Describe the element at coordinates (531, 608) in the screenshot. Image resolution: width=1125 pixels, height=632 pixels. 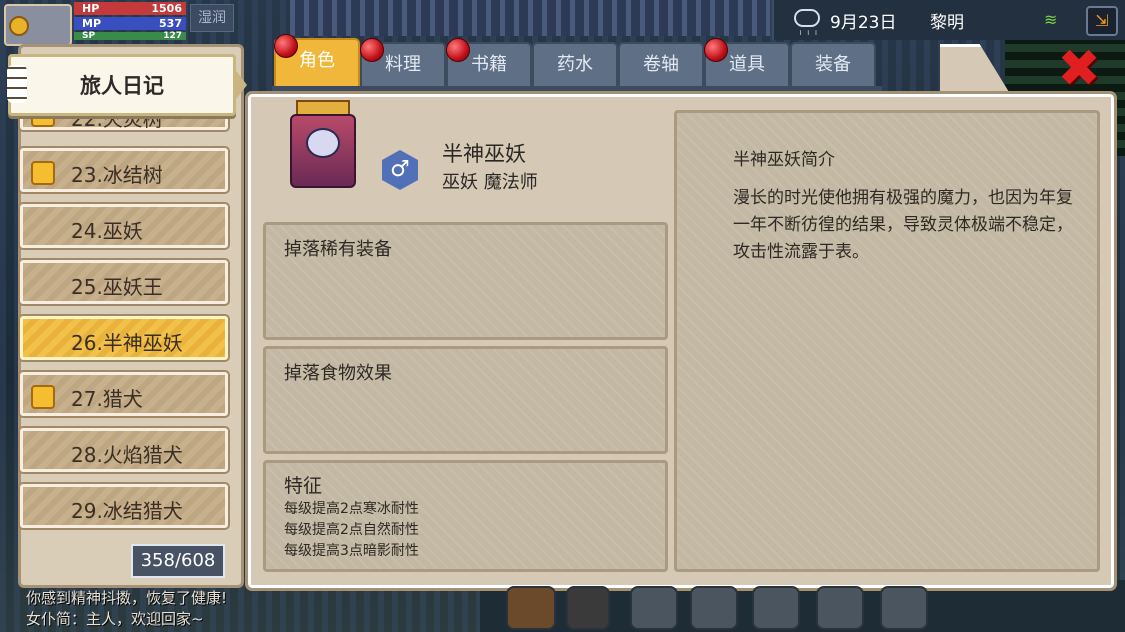
I see `backpack-icon` at that location.